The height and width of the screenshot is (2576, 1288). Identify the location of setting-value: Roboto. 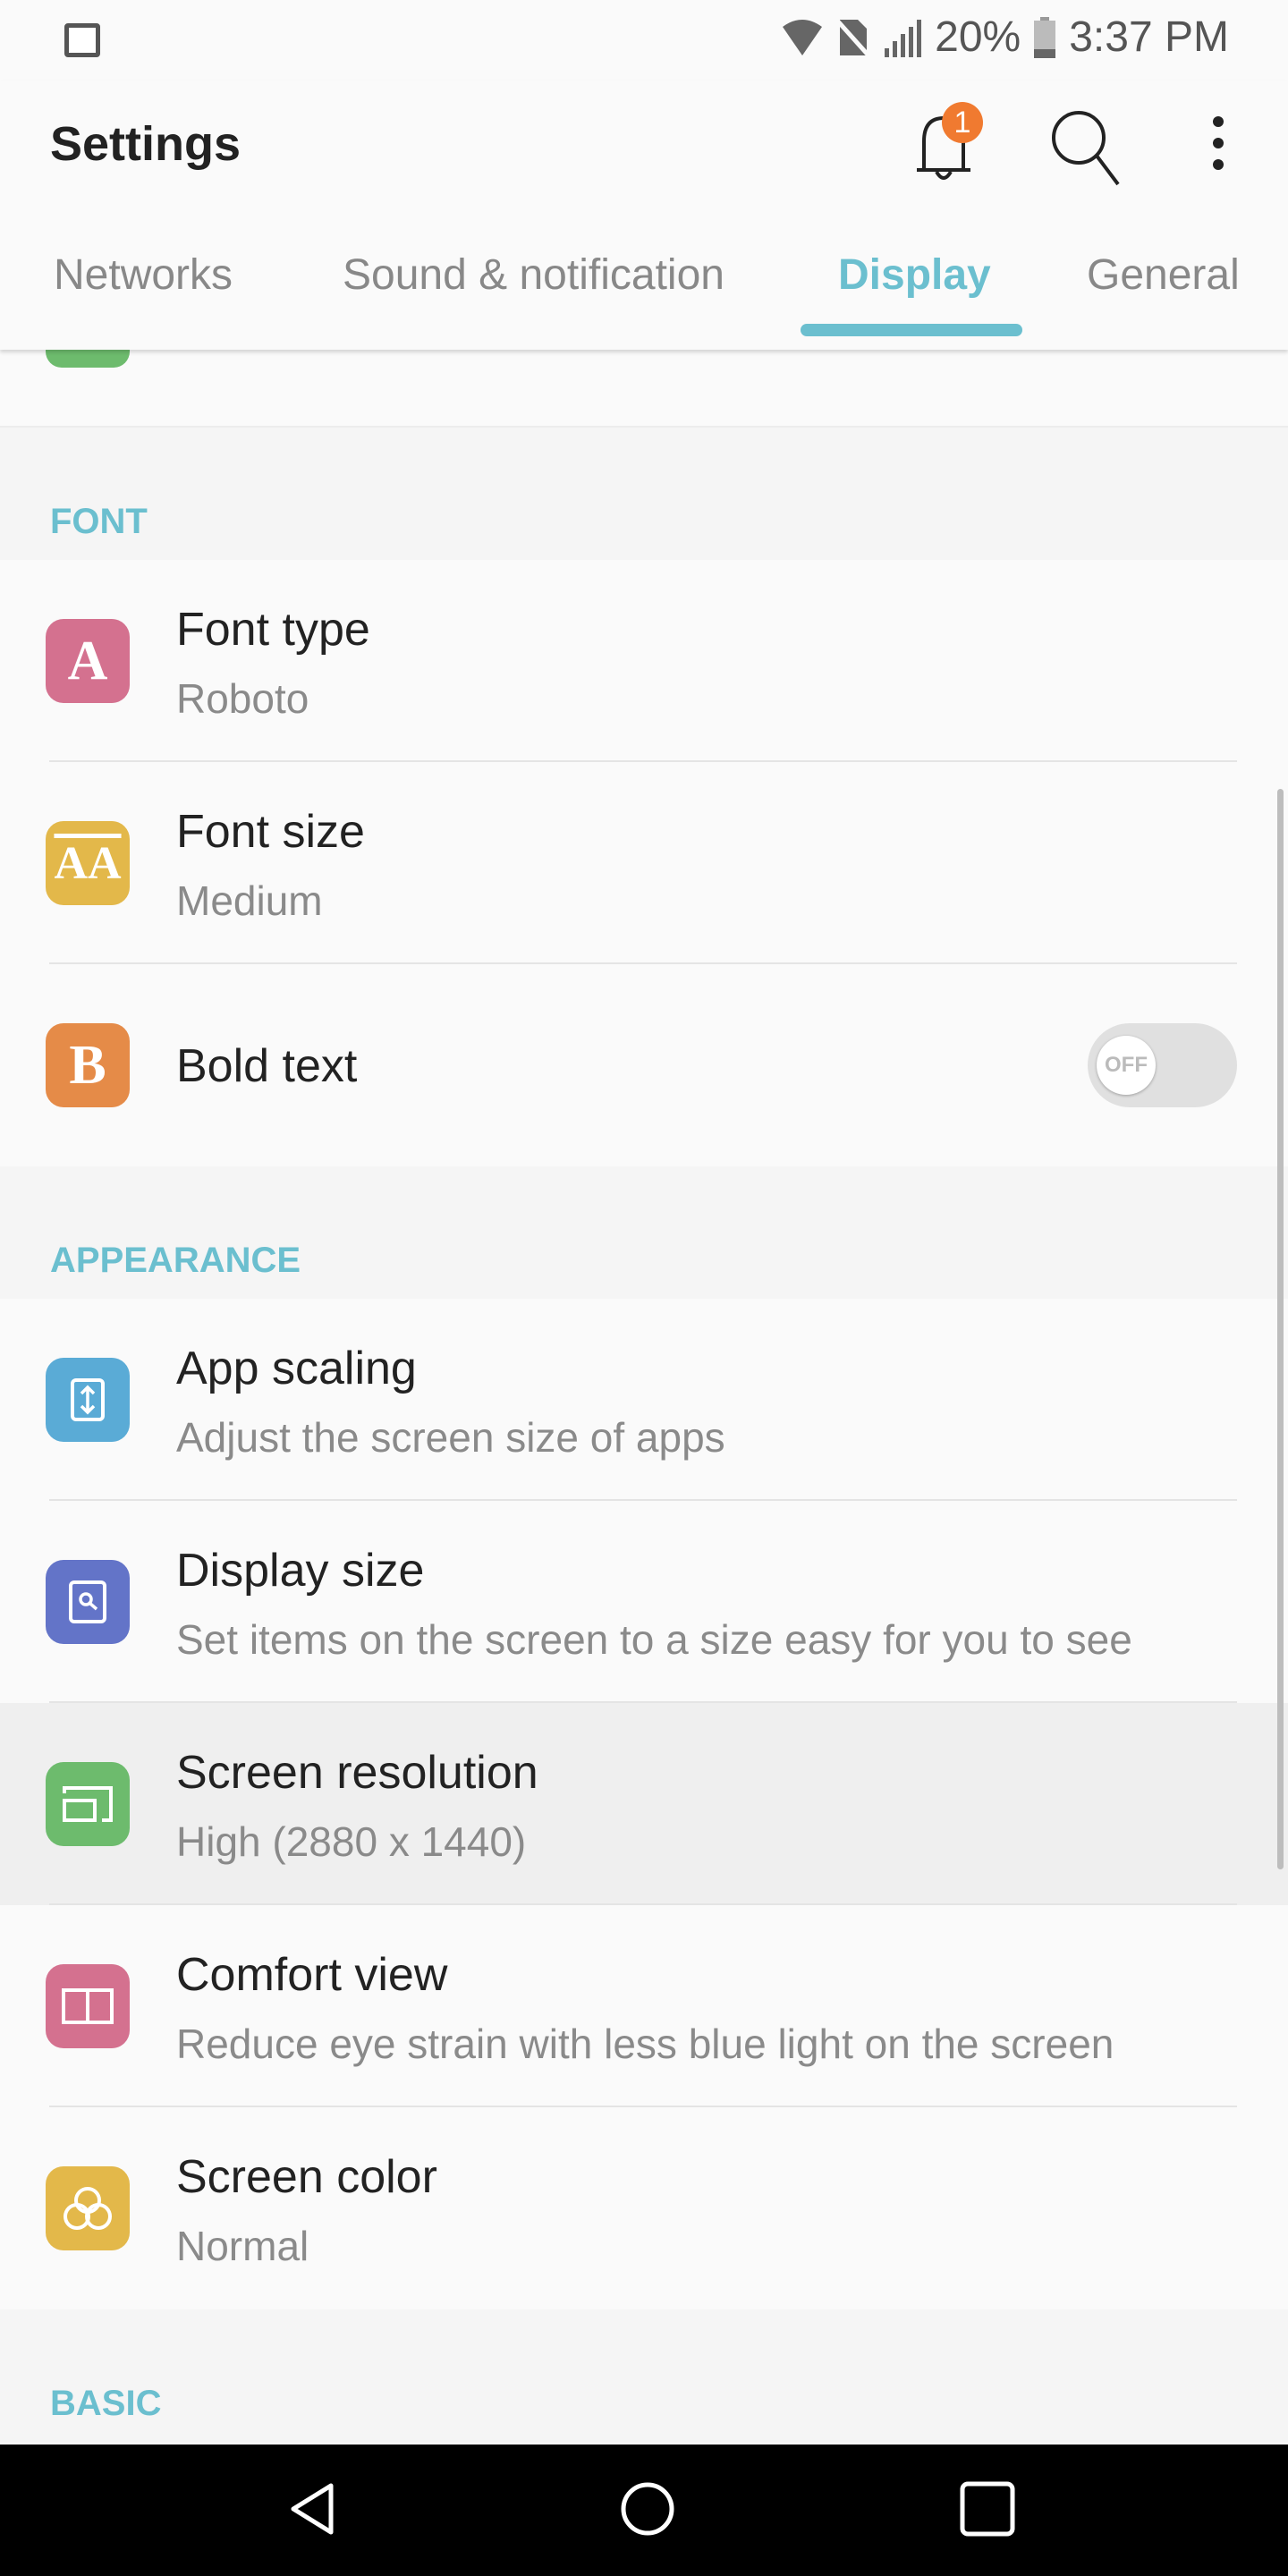
(242, 698).